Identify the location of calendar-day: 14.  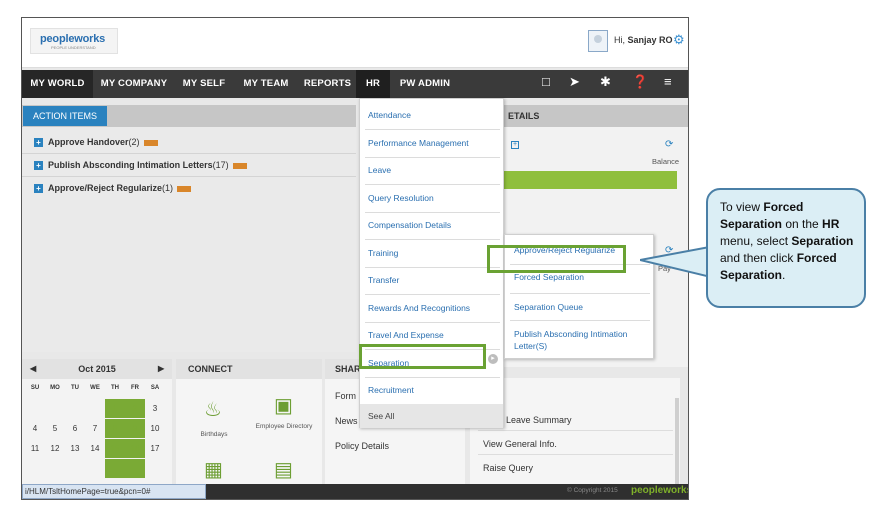
(95, 448).